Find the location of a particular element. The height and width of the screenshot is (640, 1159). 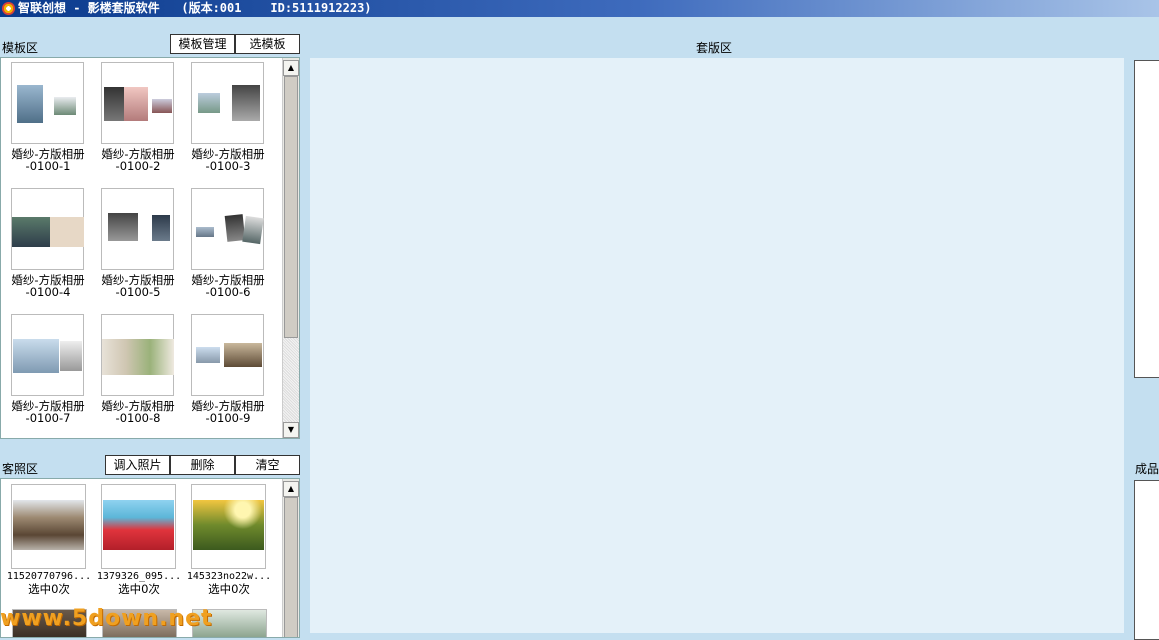

watermark-text: www.5down.net is located at coordinates (106, 618).